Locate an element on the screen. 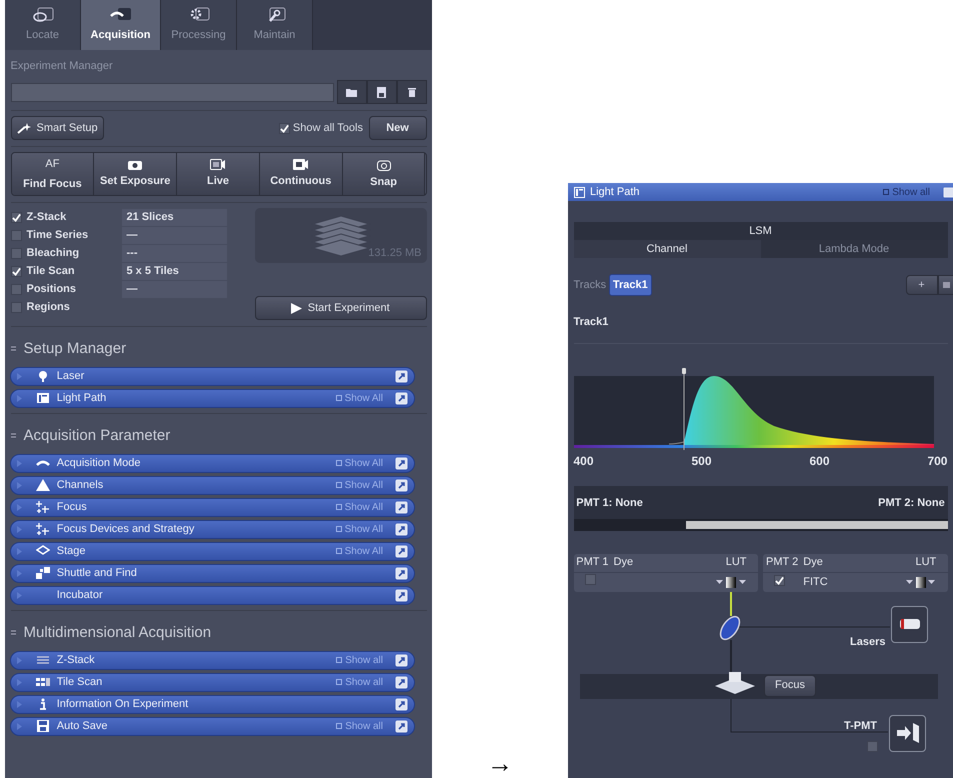 The image size is (953, 778). focus-button: Focus is located at coordinates (790, 685).